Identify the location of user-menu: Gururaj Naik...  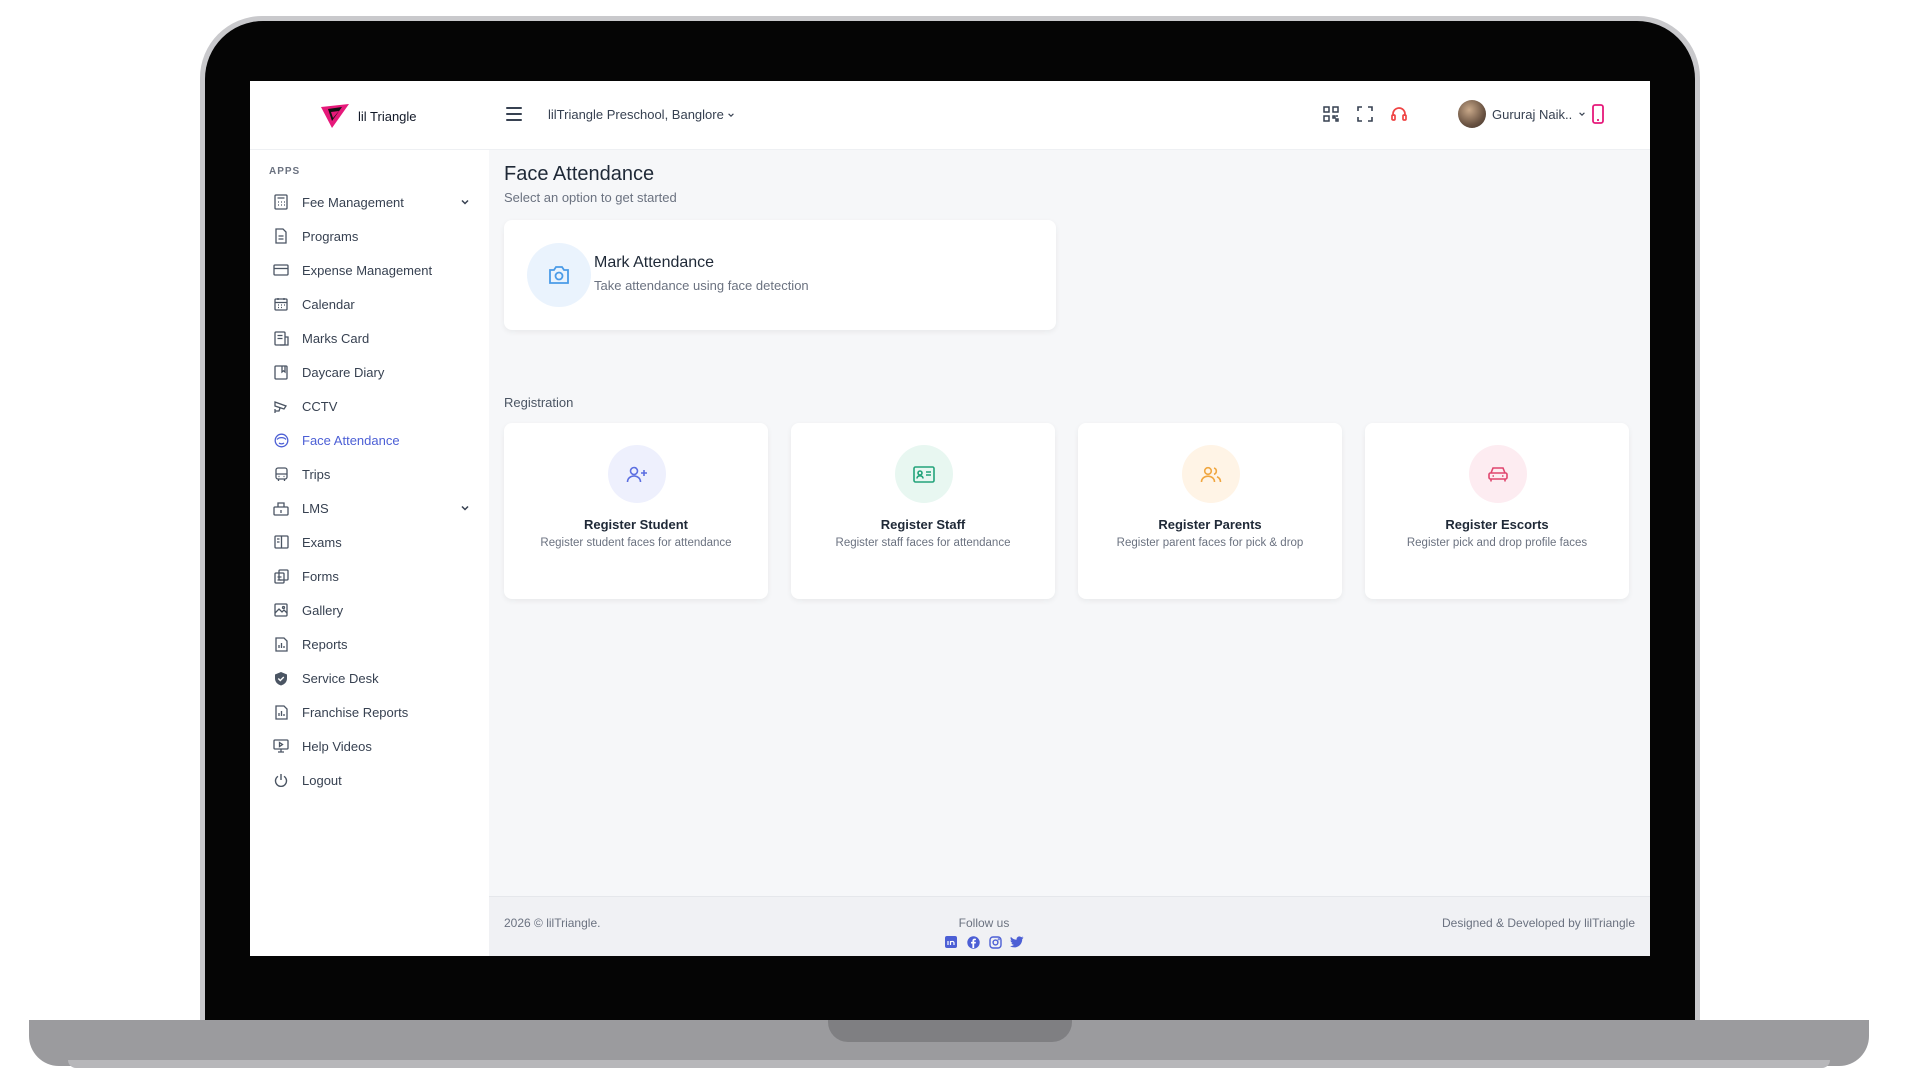
(1522, 114).